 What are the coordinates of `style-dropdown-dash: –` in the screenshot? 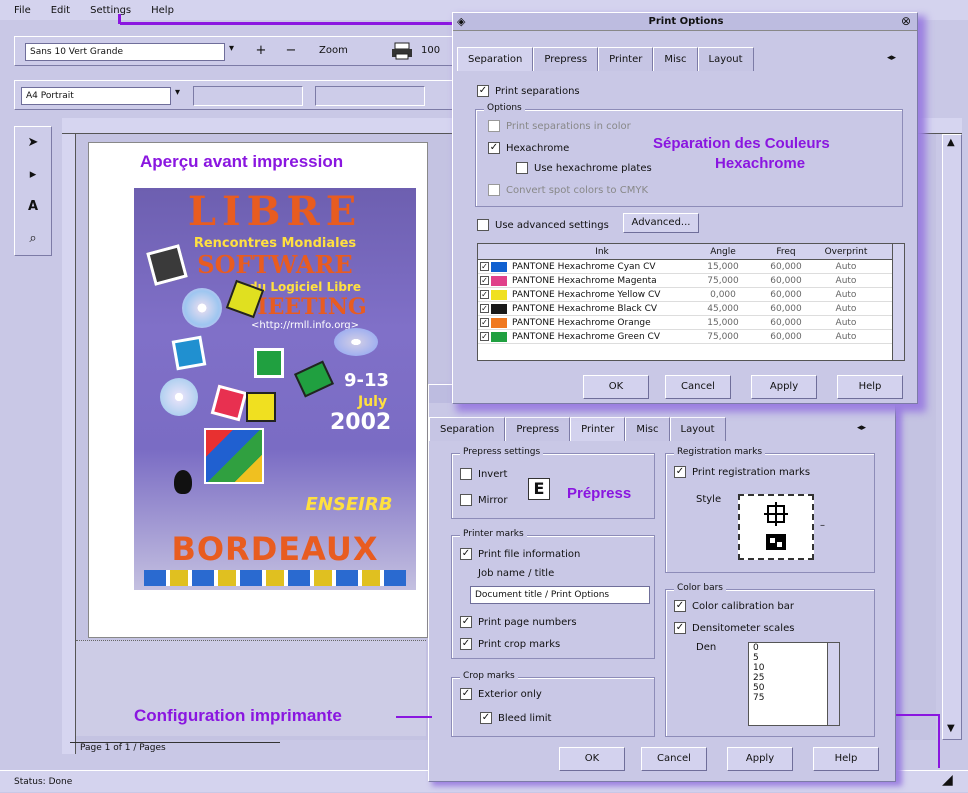 It's located at (822, 525).